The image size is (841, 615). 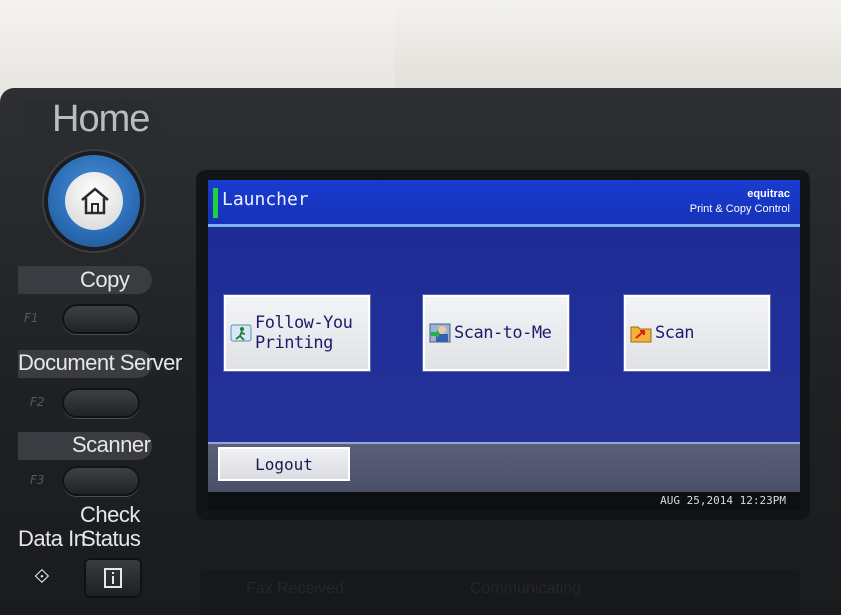 I want to click on follow-you-printing-label: Follow-You Printing, so click(x=304, y=333).